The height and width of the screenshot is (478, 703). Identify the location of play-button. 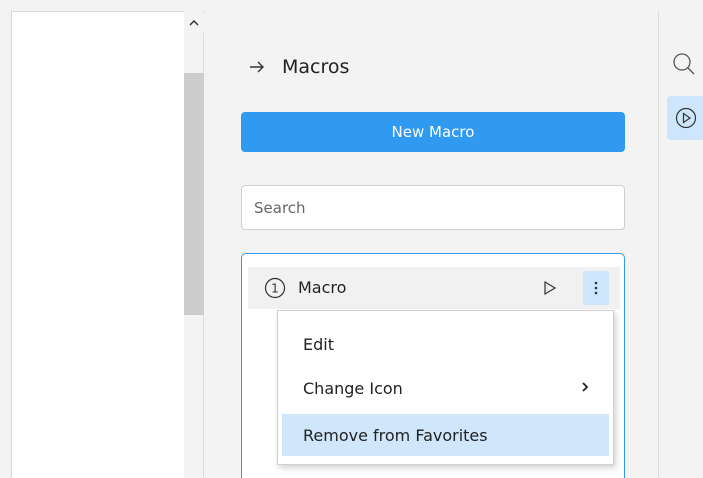
(550, 288).